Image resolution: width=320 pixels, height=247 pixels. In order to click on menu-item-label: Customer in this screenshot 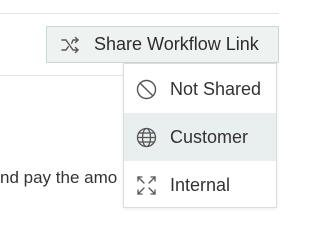, I will do `click(209, 136)`.